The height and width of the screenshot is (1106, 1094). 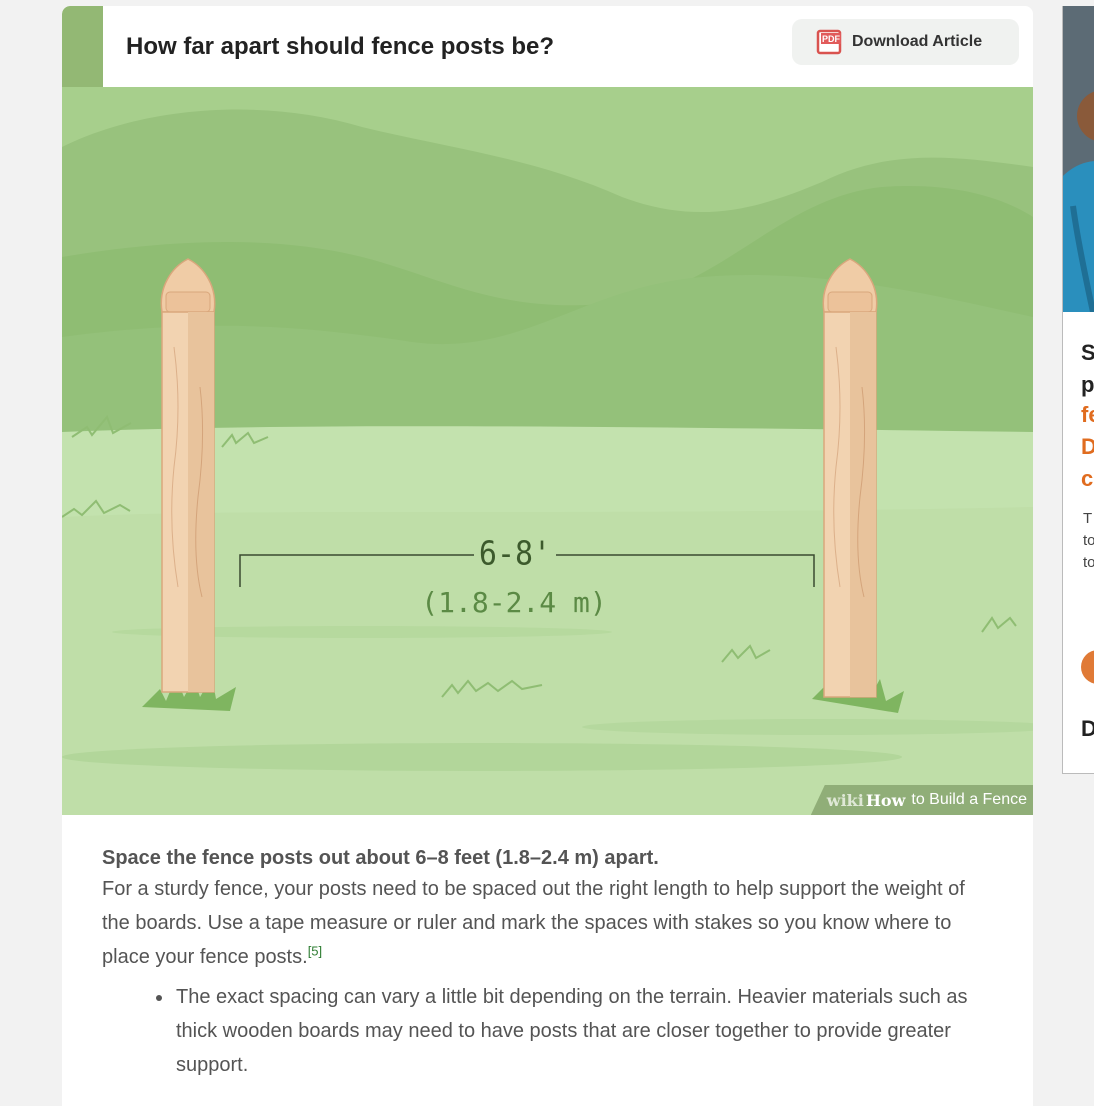 What do you see at coordinates (1088, 562) in the screenshot?
I see `side-small-2: to` at bounding box center [1088, 562].